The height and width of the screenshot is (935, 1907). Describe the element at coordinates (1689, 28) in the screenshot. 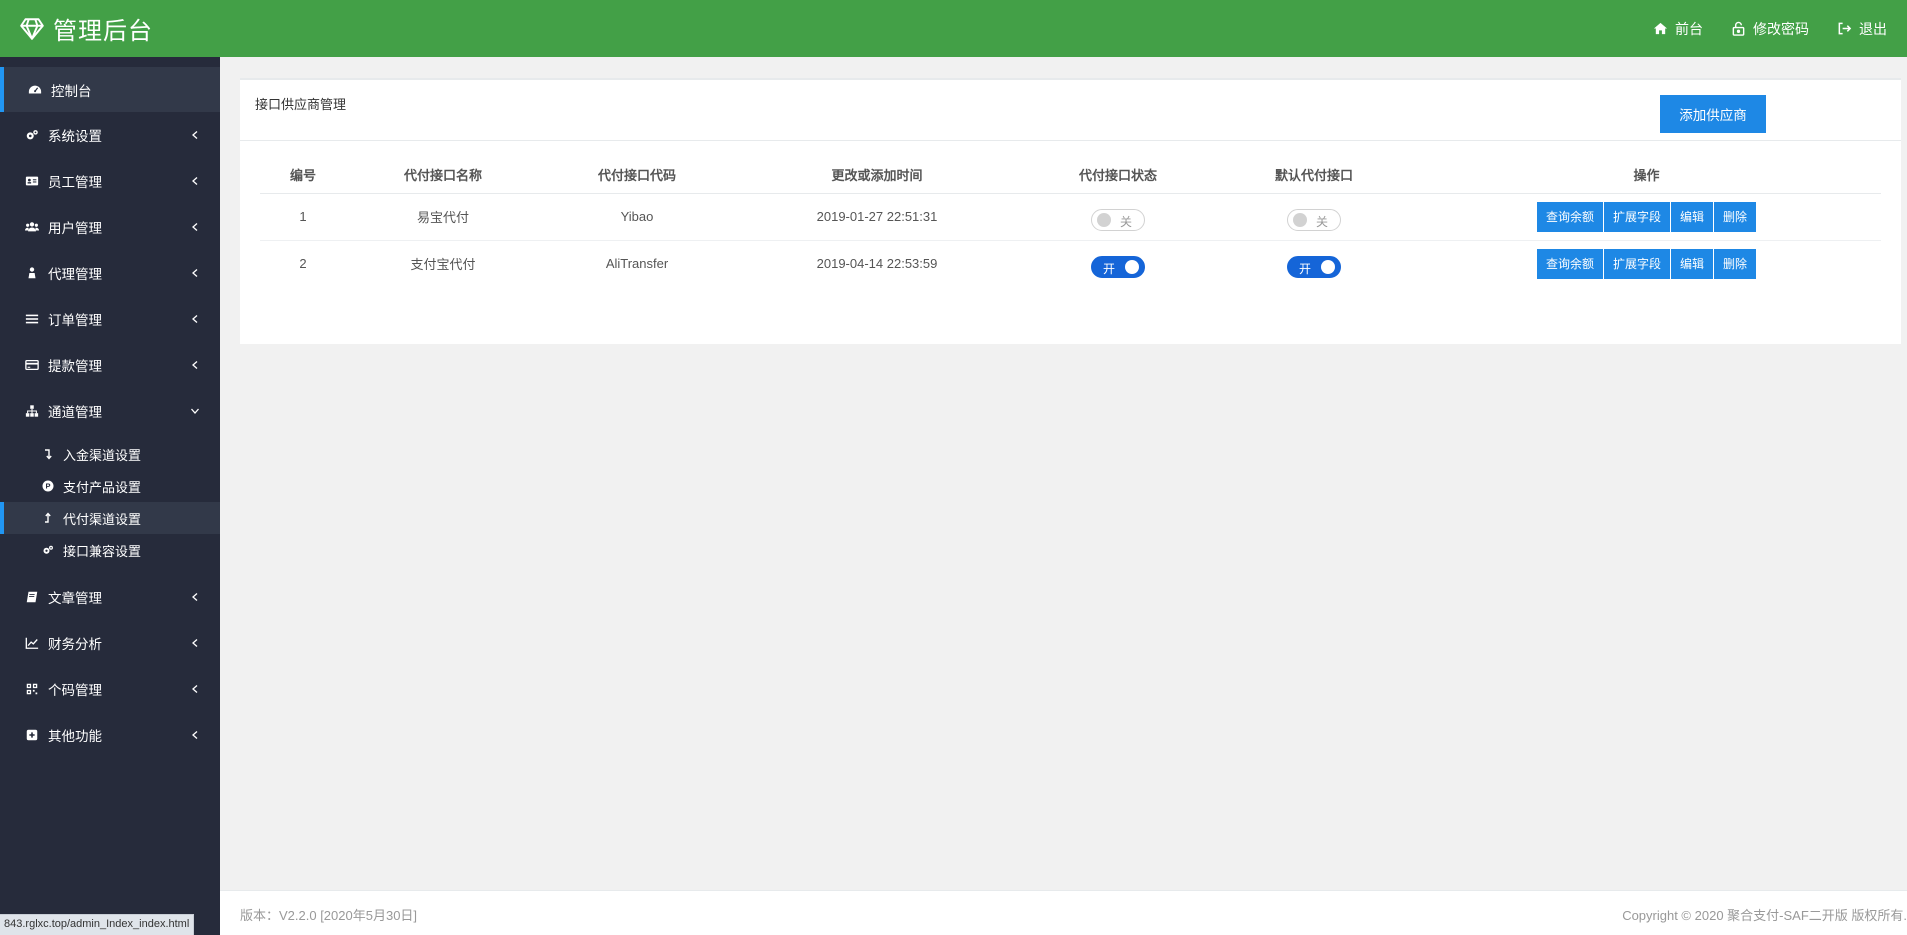

I see `header-link-label: 前台` at that location.